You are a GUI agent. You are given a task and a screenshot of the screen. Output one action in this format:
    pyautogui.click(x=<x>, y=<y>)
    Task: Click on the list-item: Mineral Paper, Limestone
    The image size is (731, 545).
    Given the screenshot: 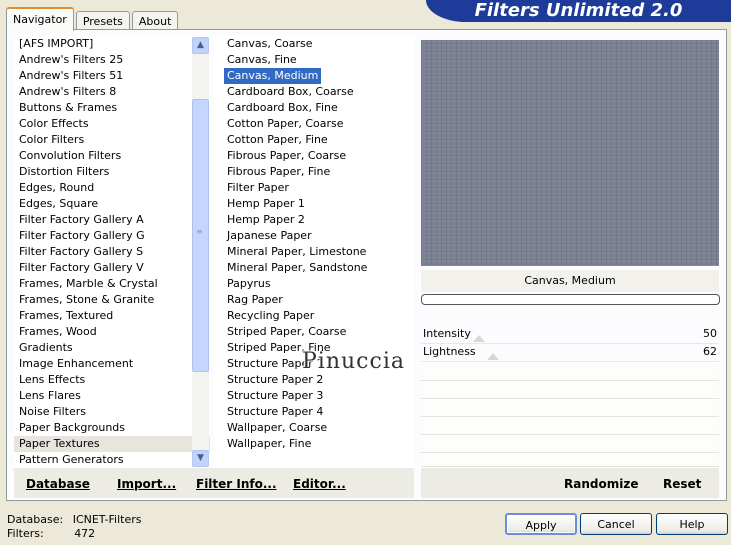 What is the action you would take?
    pyautogui.click(x=314, y=252)
    